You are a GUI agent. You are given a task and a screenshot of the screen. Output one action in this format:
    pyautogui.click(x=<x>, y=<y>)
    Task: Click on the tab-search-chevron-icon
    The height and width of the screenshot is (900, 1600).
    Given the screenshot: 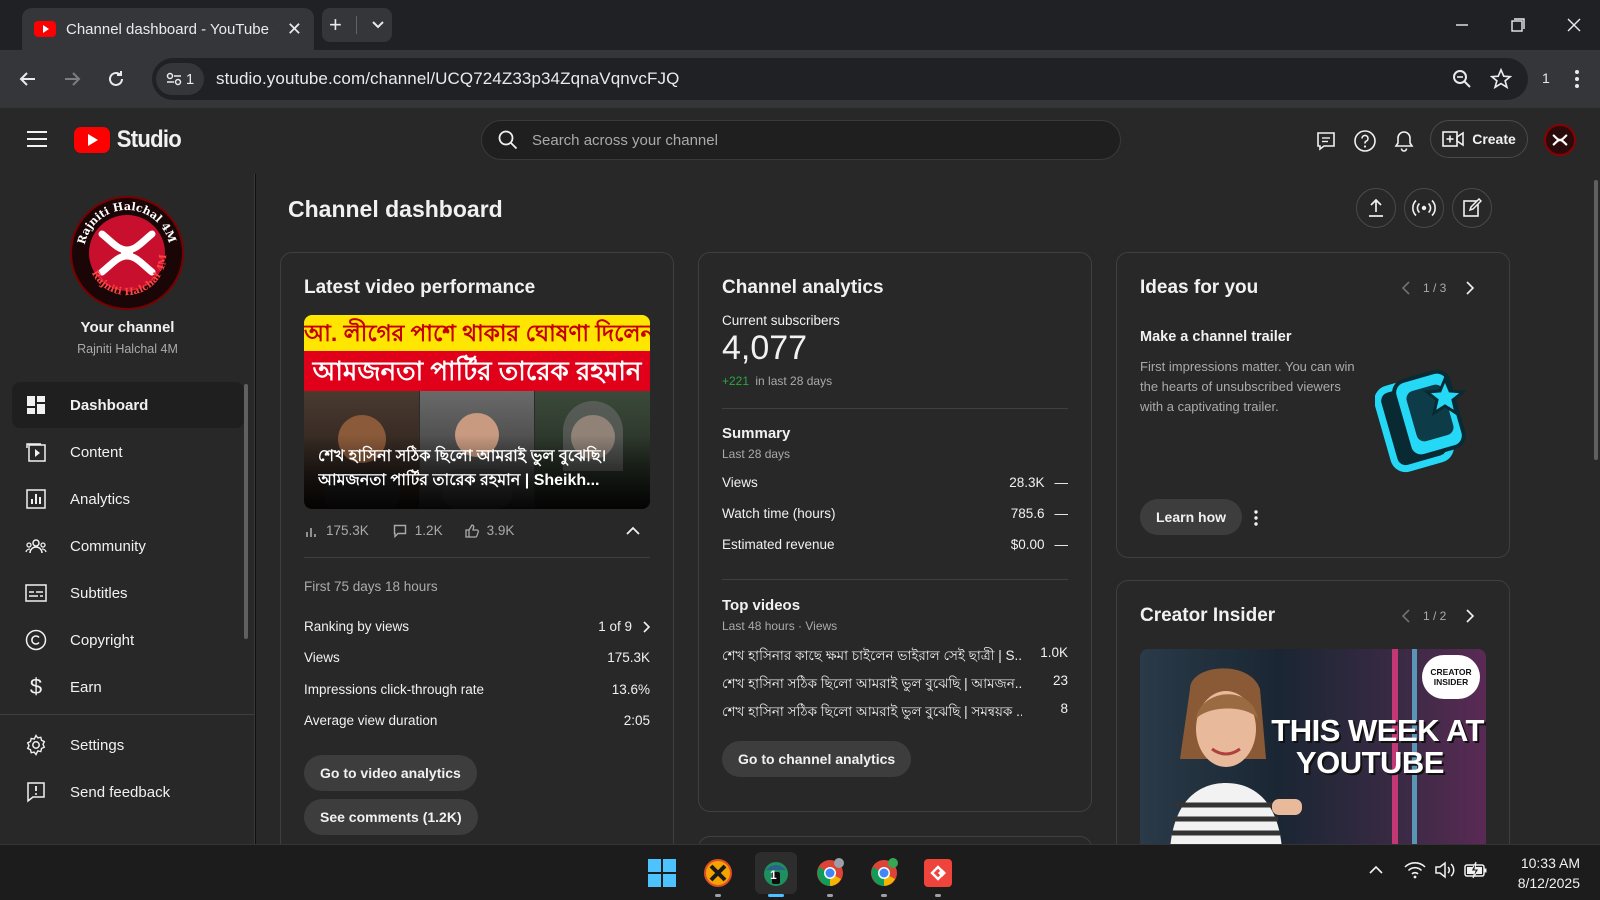 What is the action you would take?
    pyautogui.click(x=378, y=25)
    